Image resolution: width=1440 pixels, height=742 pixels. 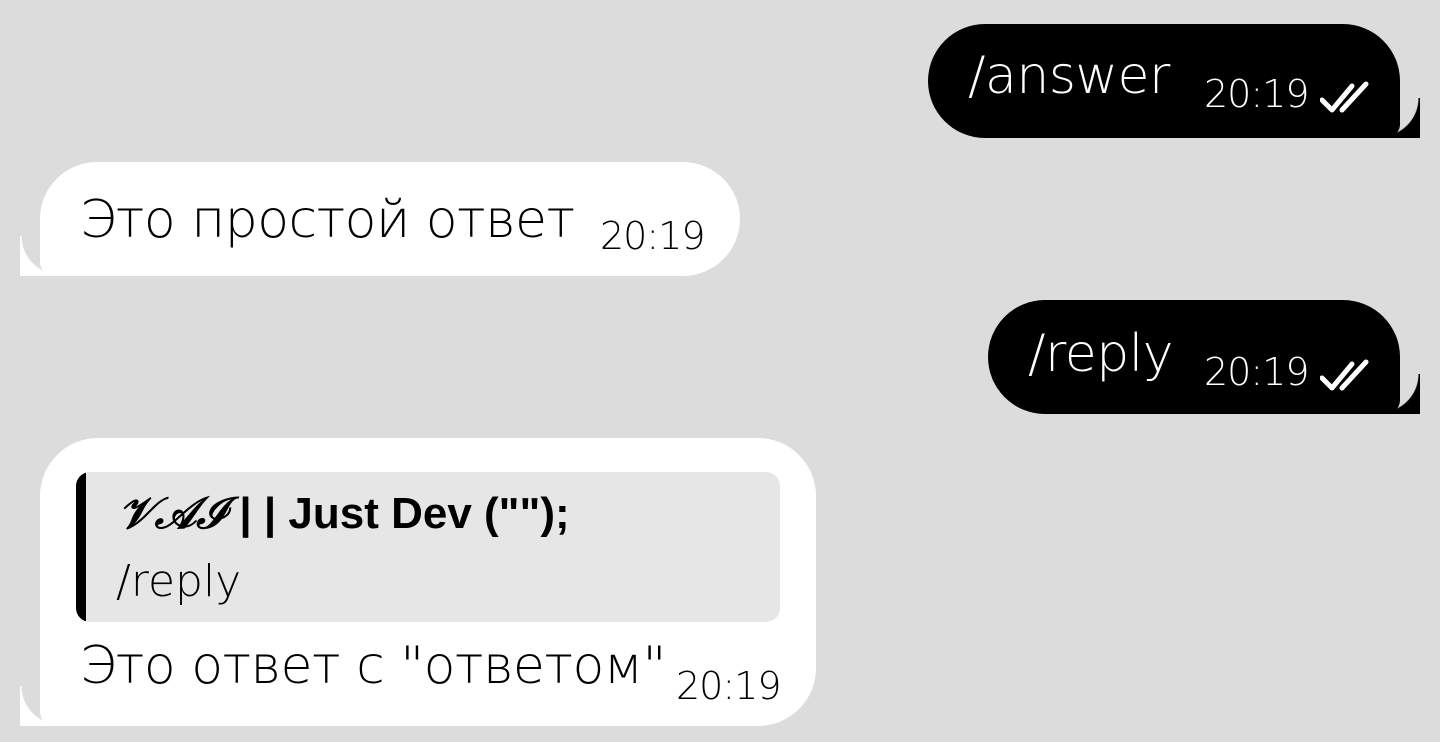 I want to click on reply-text: /reply, so click(x=179, y=581).